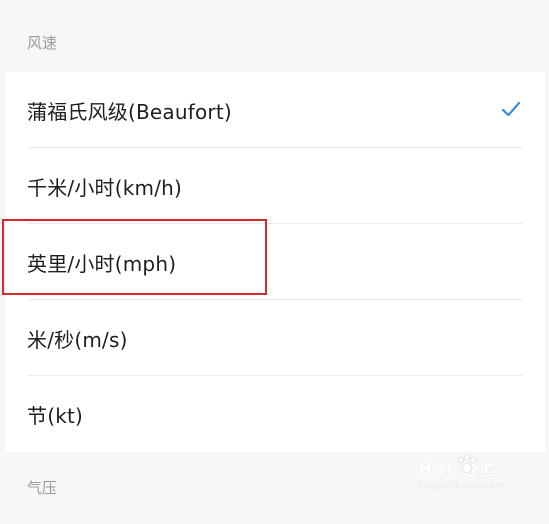 This screenshot has width=549, height=524. What do you see at coordinates (461, 486) in the screenshot?
I see `watermark-site: jingyan.baidu.com` at bounding box center [461, 486].